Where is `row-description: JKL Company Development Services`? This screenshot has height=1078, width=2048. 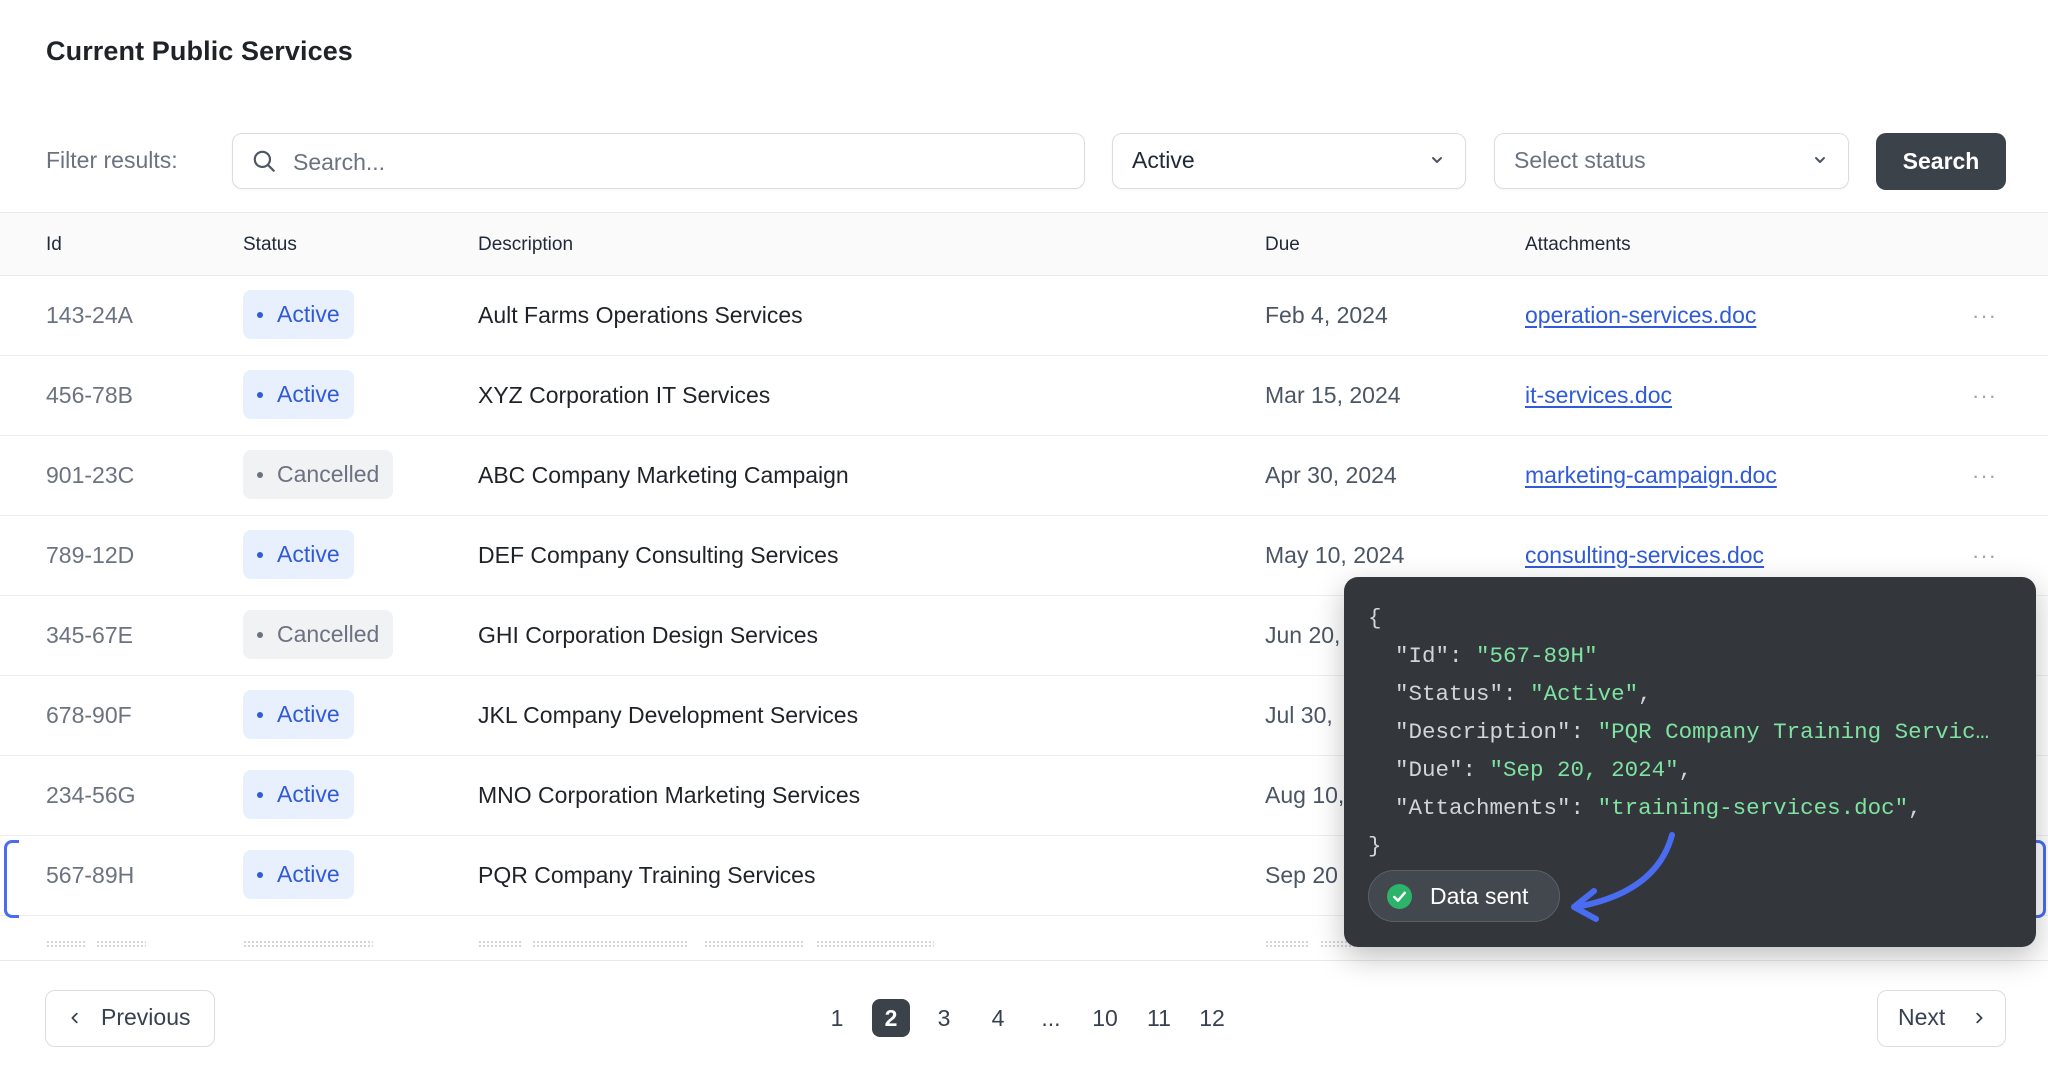 row-description: JKL Company Development Services is located at coordinates (668, 714).